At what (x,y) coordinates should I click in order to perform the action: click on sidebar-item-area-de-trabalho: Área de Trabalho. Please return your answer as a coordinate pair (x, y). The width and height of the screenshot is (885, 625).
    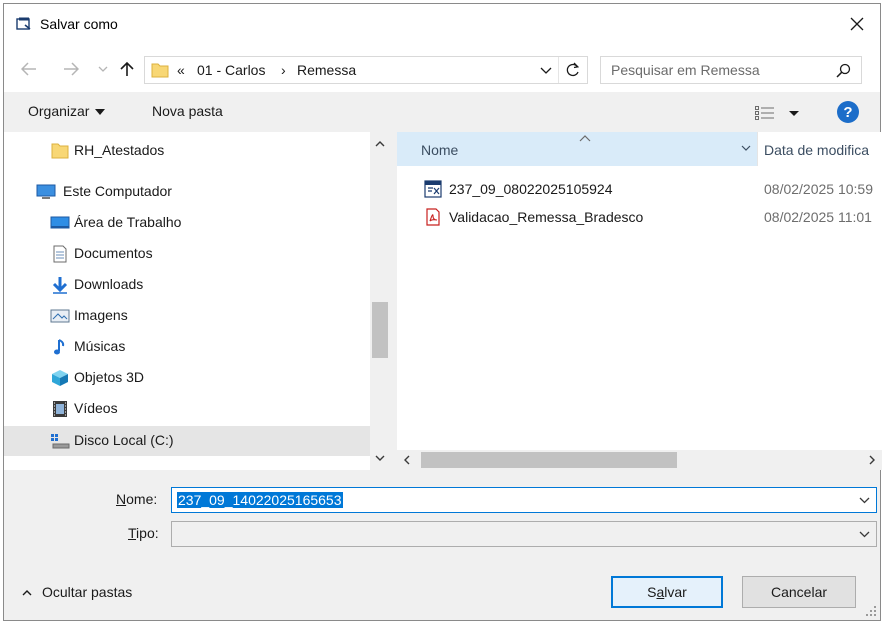
    Looking at the image, I should click on (187, 223).